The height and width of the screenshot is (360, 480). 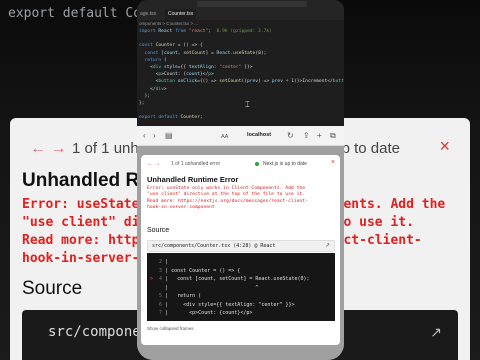 What do you see at coordinates (193, 179) in the screenshot?
I see `error-title: Unhandled Runtime Error` at bounding box center [193, 179].